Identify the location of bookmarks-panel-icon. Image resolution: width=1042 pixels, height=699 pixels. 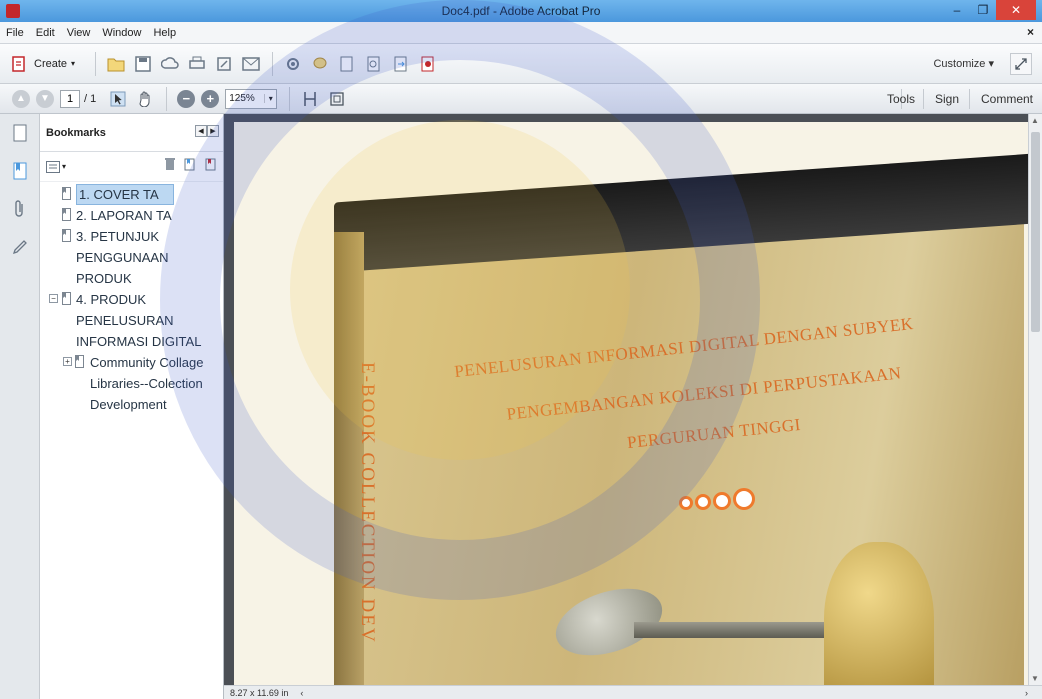
(20, 171).